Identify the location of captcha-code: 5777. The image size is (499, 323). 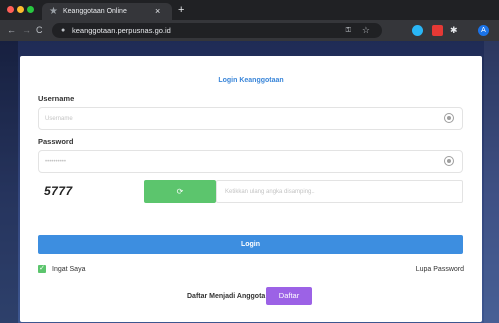
(58, 191).